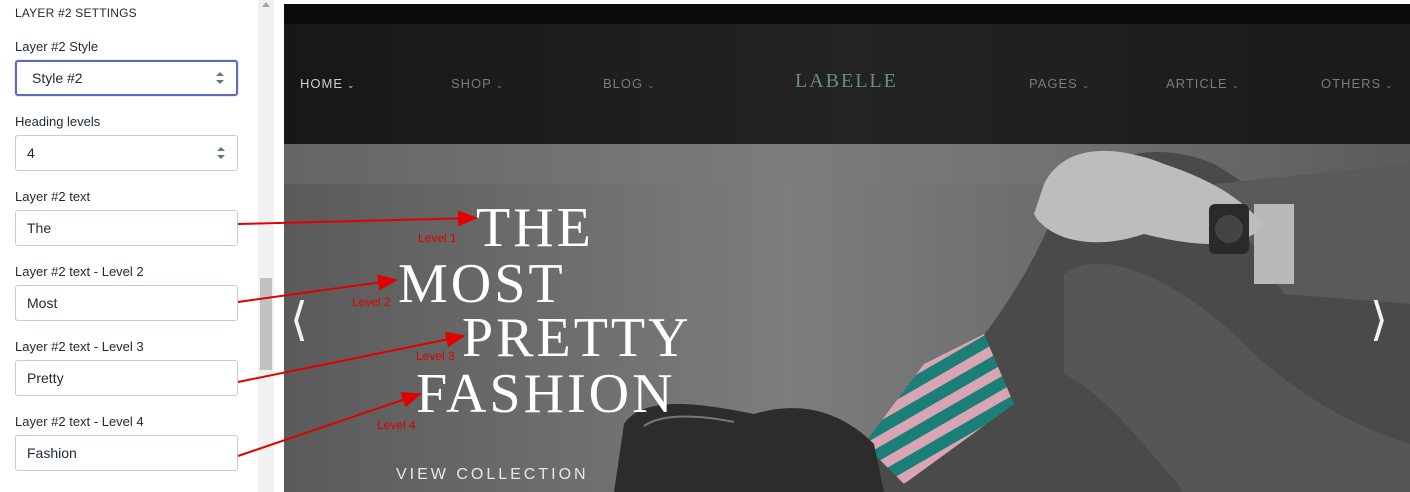 Image resolution: width=1410 pixels, height=492 pixels. I want to click on nav-item-others: OTHERS ⌄, so click(1357, 83).